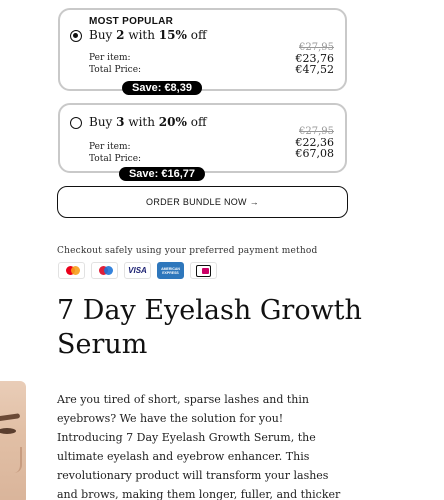 The width and height of the screenshot is (444, 500). I want to click on bundle-title: Buy 2 with 15% off, so click(148, 35).